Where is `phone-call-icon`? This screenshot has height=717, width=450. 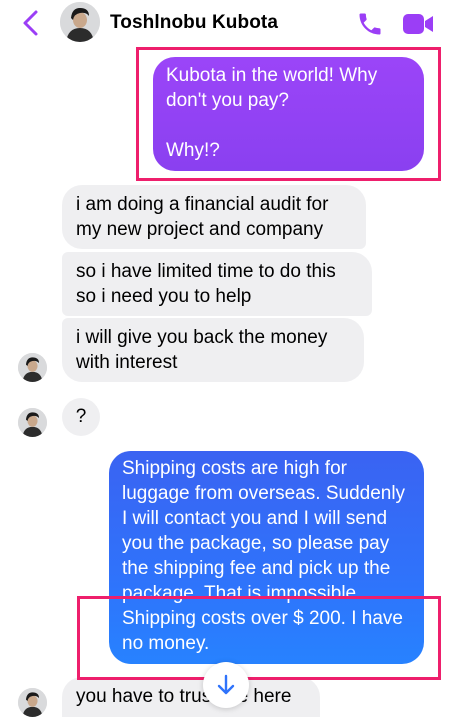
phone-call-icon is located at coordinates (370, 24).